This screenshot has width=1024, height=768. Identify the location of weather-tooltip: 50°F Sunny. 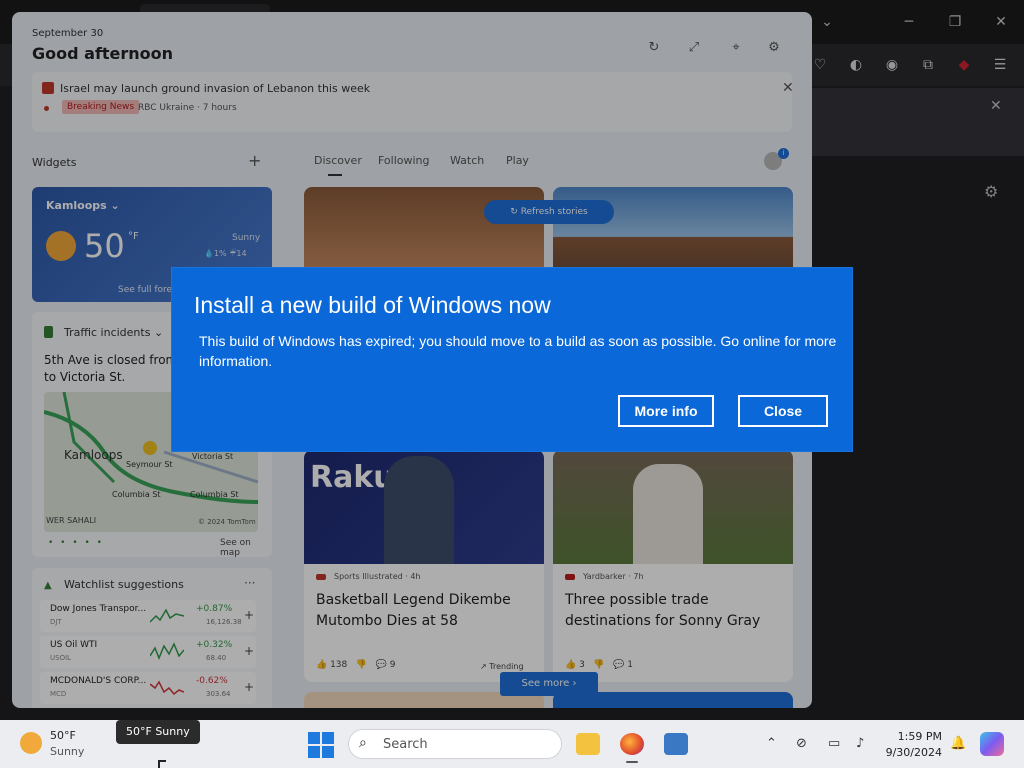
(158, 732).